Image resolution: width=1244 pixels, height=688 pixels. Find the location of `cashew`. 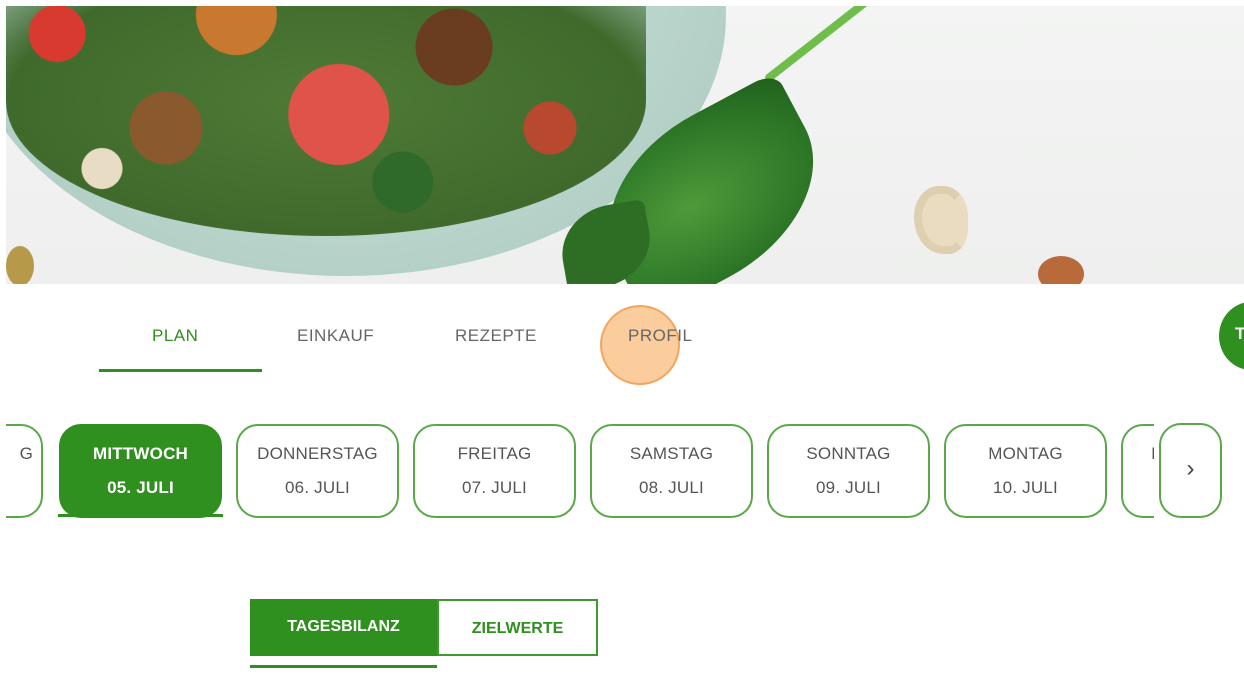

cashew is located at coordinates (941, 220).